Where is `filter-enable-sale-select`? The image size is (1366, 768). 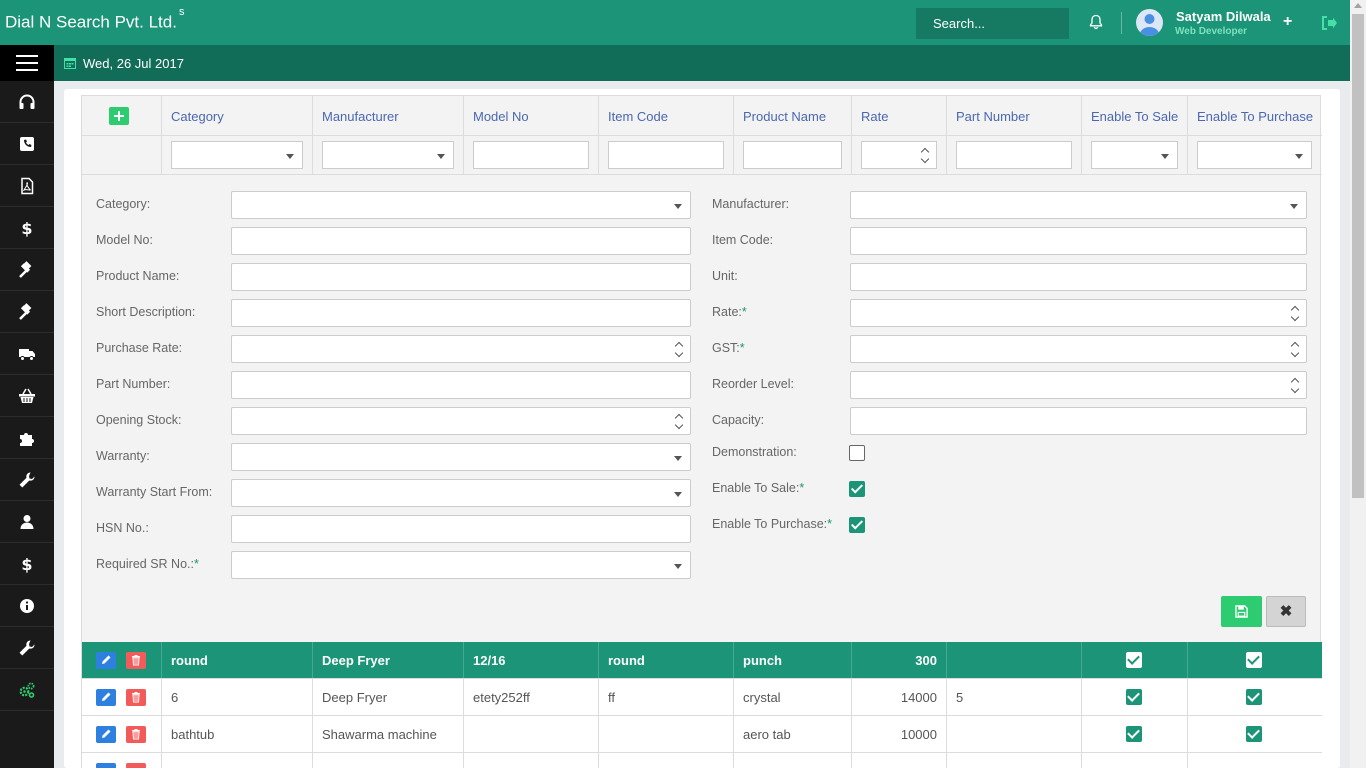
filter-enable-sale-select is located at coordinates (1134, 155).